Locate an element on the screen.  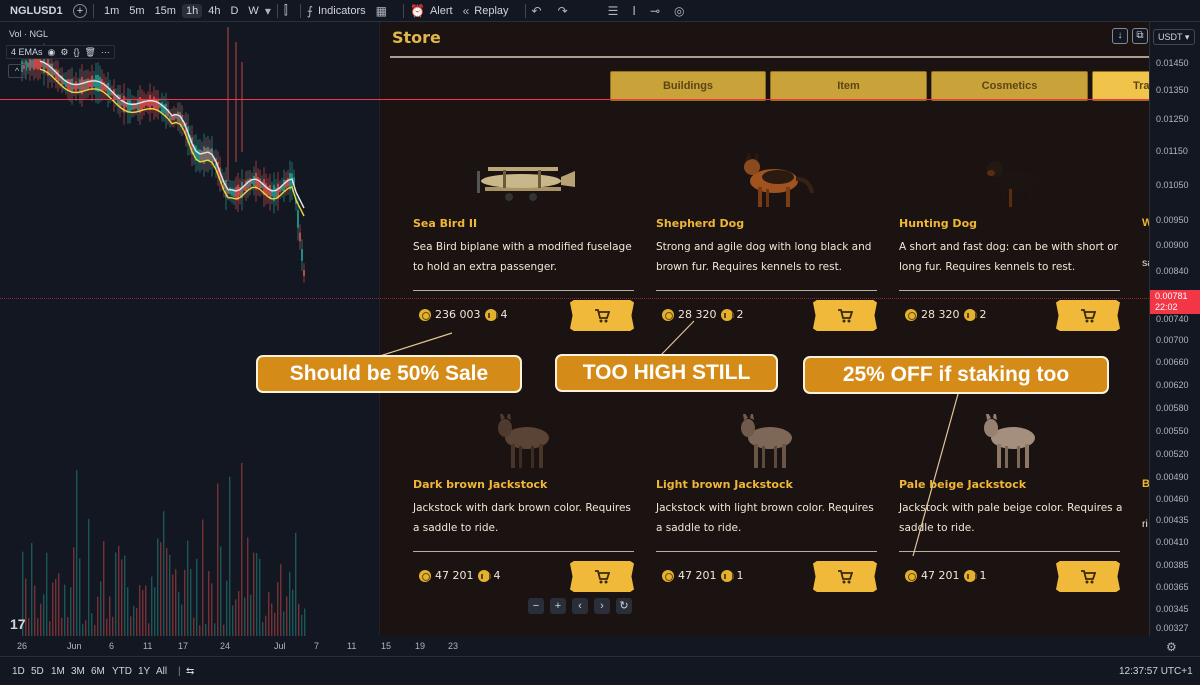
price-axis-label: 0.00840 is located at coordinates (1172, 271).